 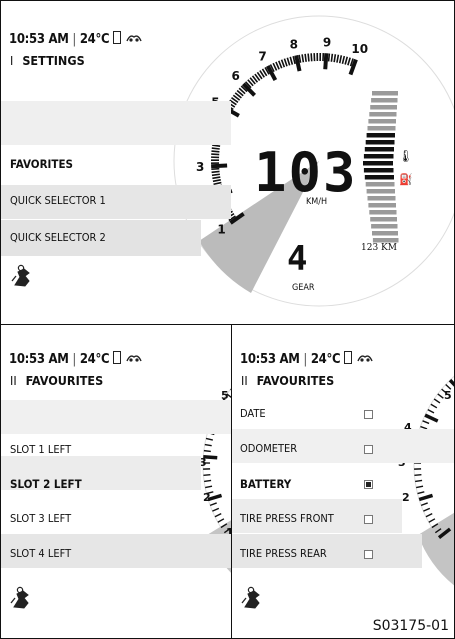 I want to click on slot-2-left: SLOT 2 LEFT, so click(x=46, y=484).